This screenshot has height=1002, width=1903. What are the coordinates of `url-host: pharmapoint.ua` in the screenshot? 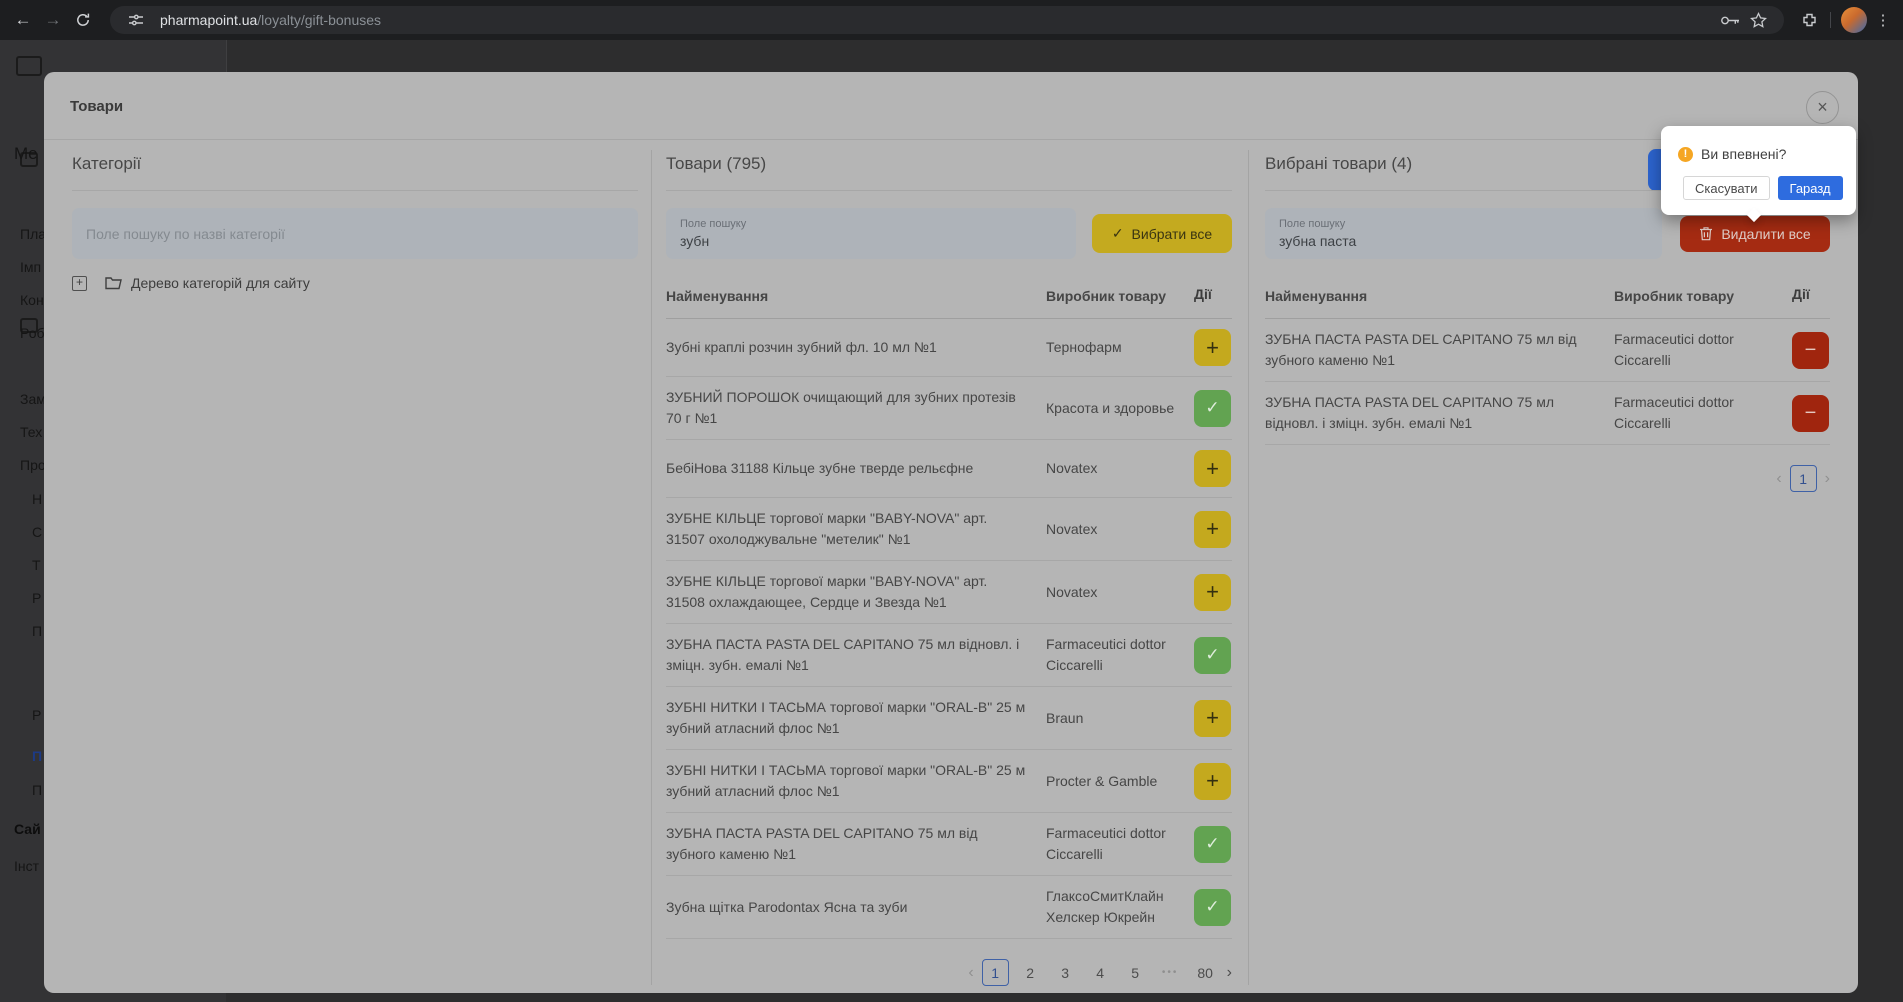 It's located at (209, 20).